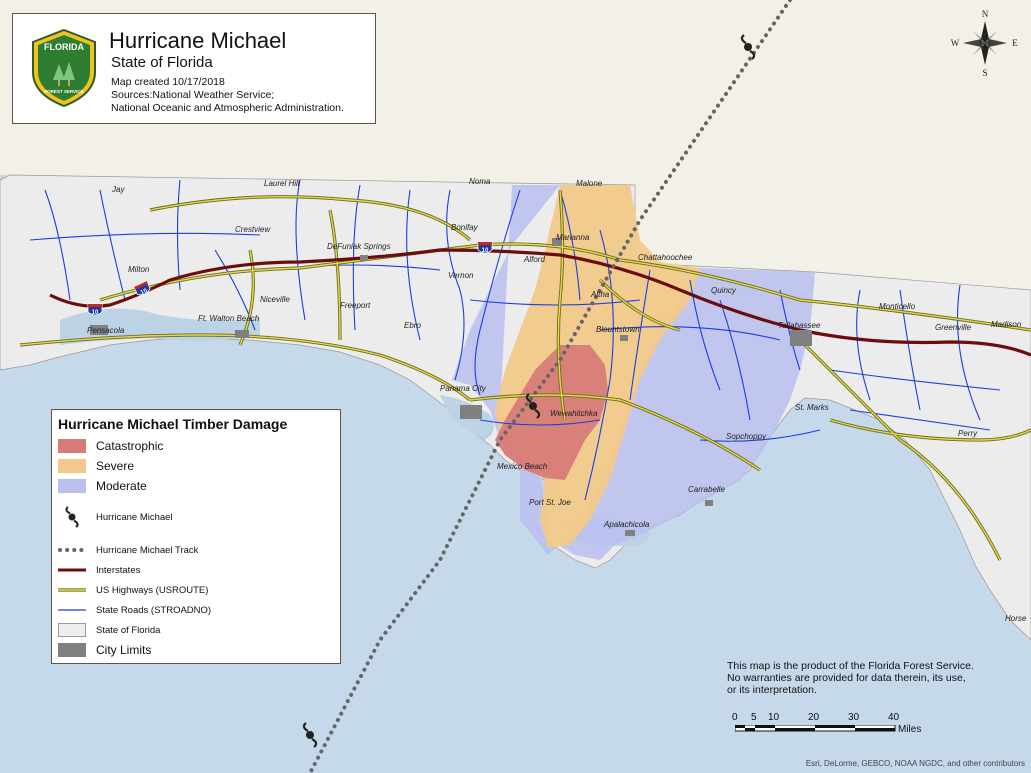  What do you see at coordinates (128, 630) in the screenshot?
I see `legend-label: State of Florida` at bounding box center [128, 630].